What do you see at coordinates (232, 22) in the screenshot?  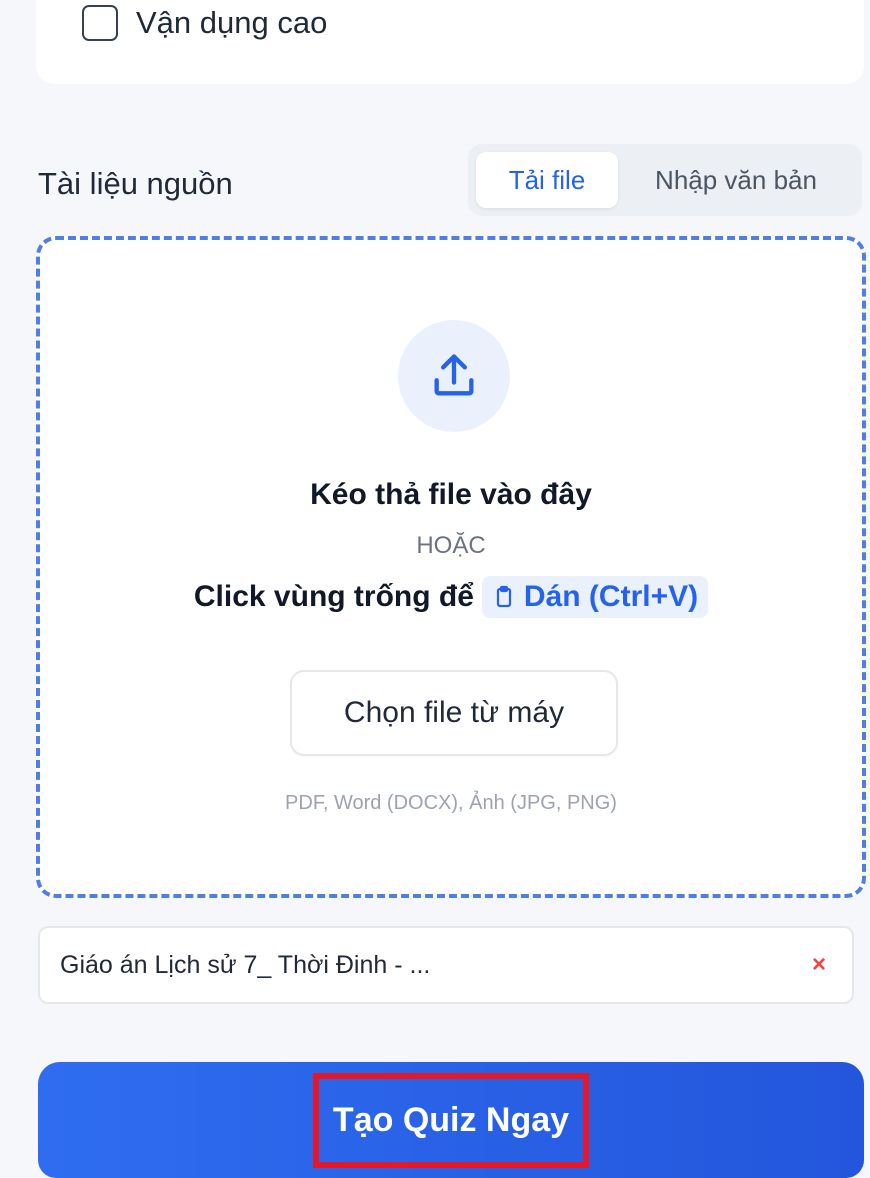 I see `checkbox-label: Vận dụng cao` at bounding box center [232, 22].